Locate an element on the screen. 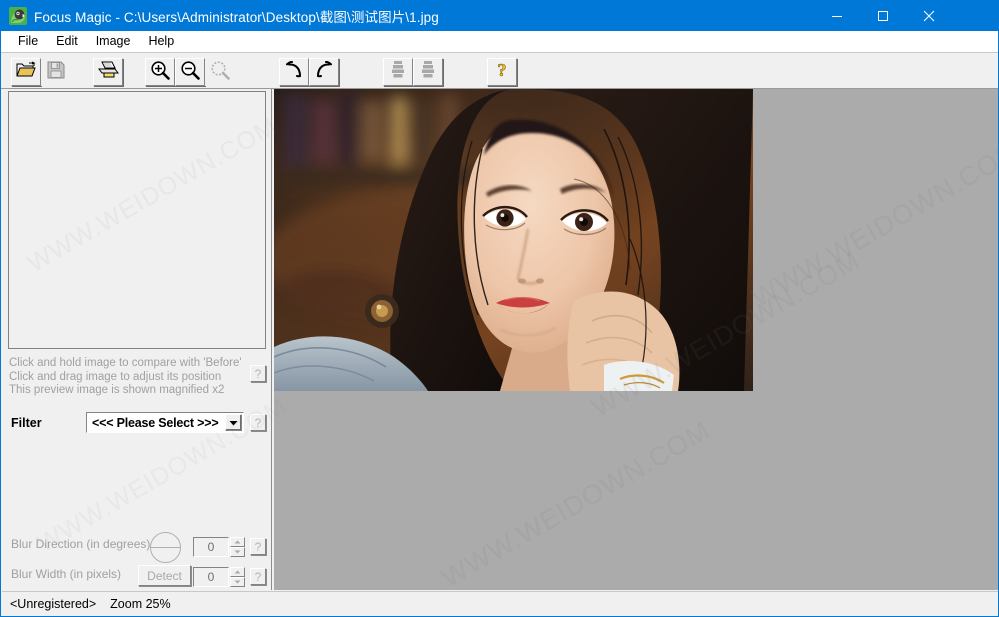  minimize-icon is located at coordinates (837, 16).